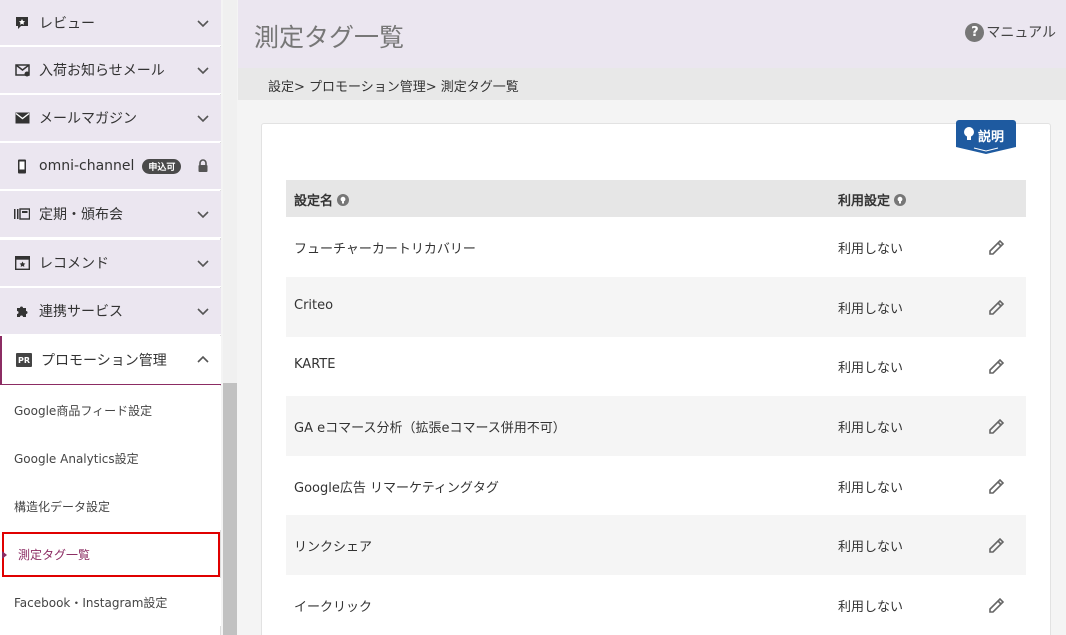 Image resolution: width=1066 pixels, height=635 pixels. I want to click on sidebar-item-label: レビュー, so click(67, 23).